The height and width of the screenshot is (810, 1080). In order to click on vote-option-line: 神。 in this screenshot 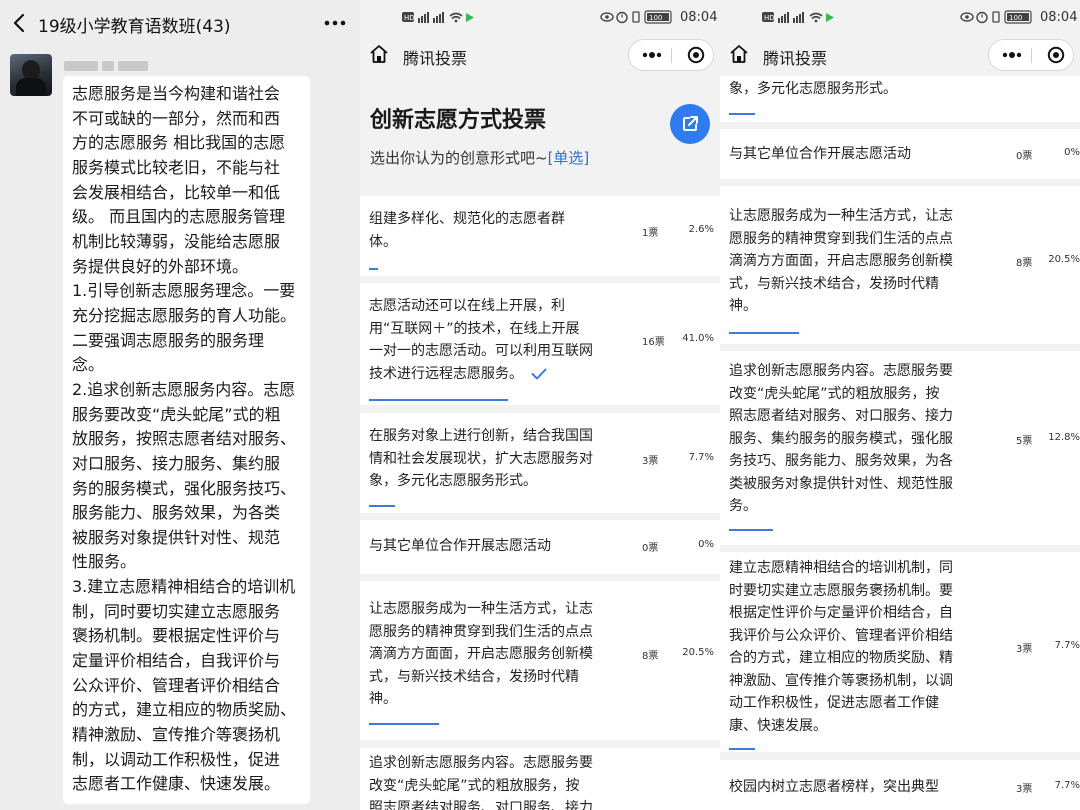, I will do `click(743, 306)`.